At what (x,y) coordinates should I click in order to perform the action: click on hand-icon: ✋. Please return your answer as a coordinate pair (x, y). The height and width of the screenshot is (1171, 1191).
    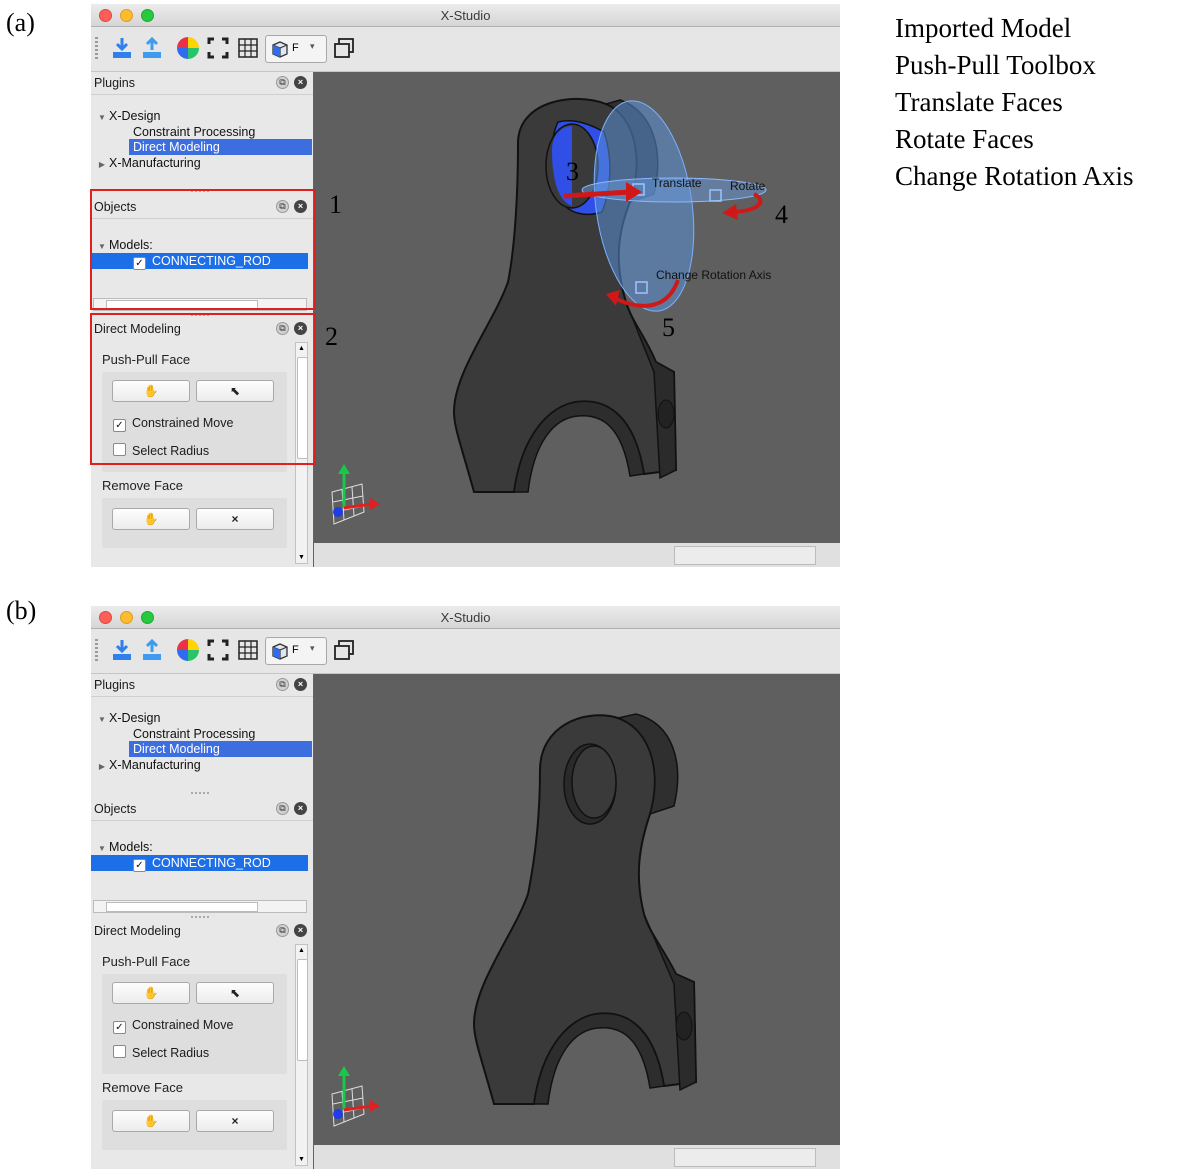
    Looking at the image, I should click on (151, 993).